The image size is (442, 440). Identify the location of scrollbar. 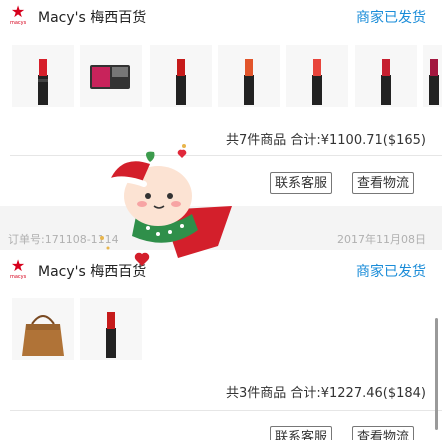
(436, 374).